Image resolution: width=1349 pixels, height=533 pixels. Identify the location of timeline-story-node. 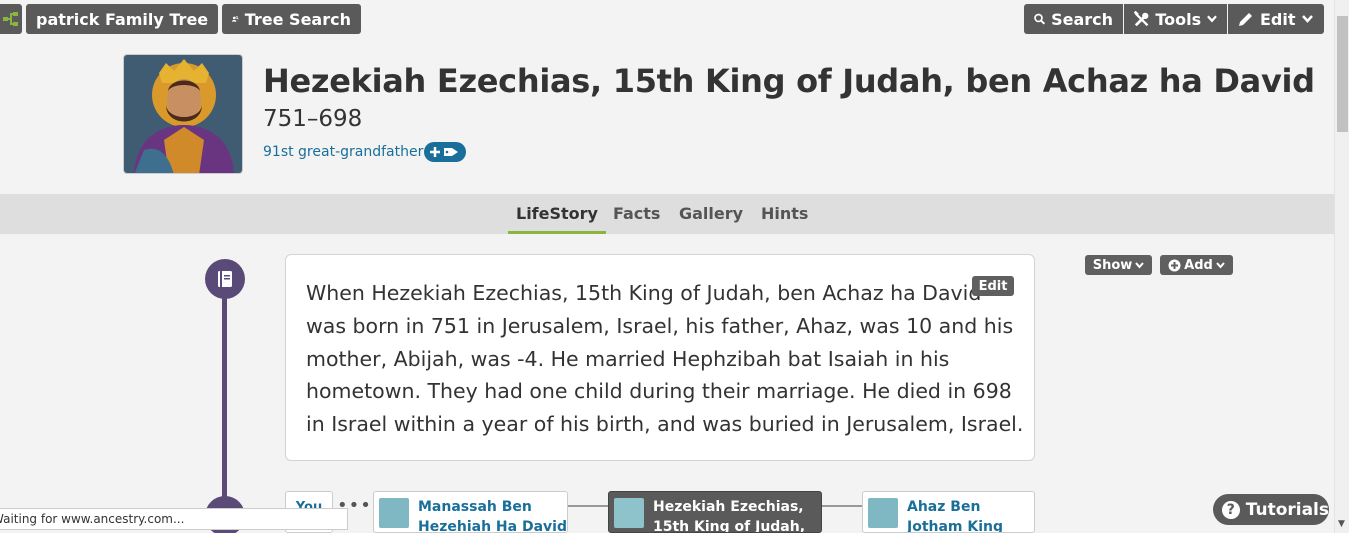
(225, 279).